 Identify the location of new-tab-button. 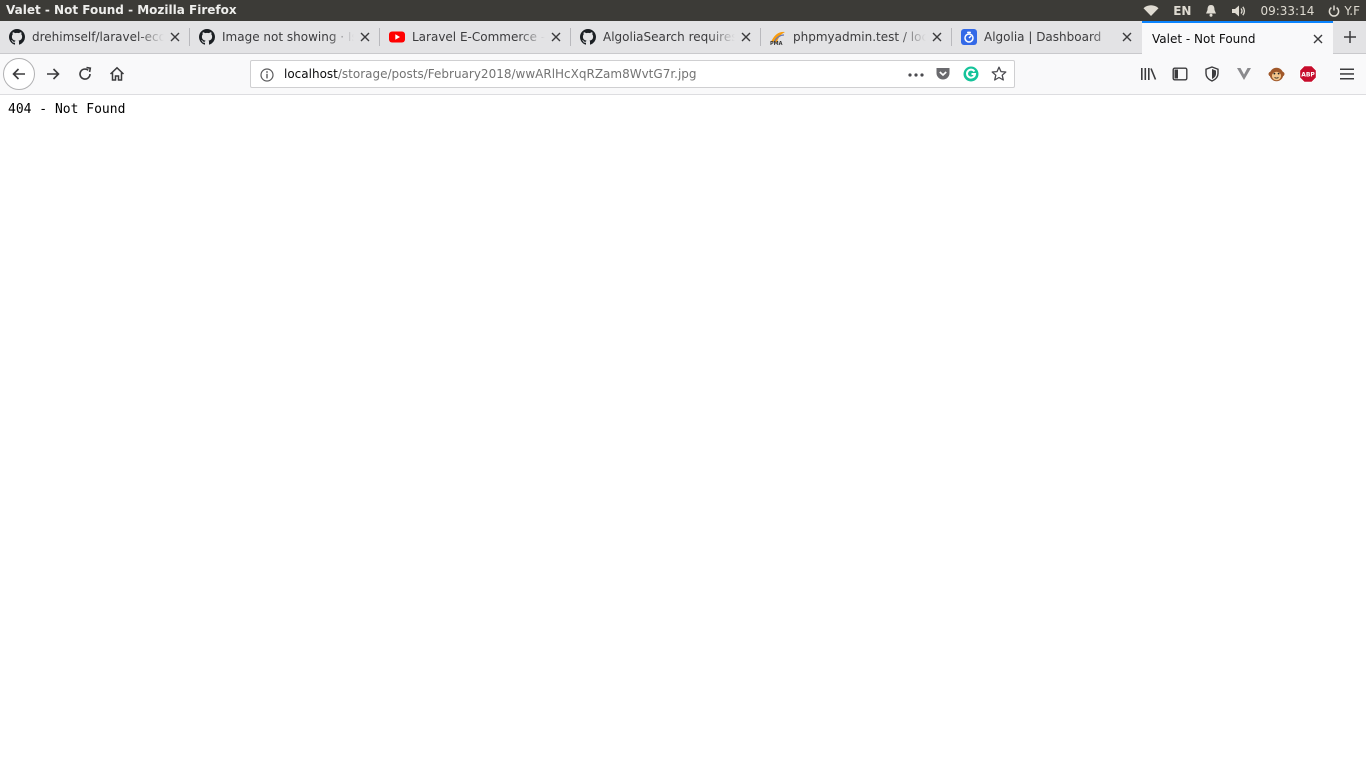
(1350, 37).